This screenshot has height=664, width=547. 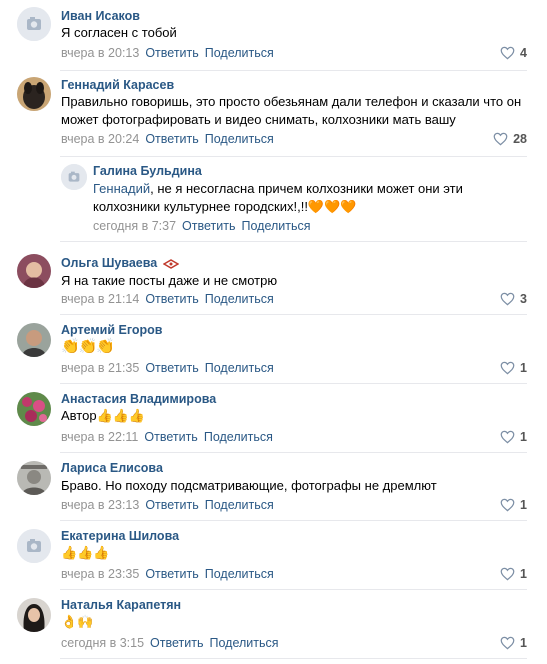 I want to click on comment-author: Артемий Егоров, so click(x=111, y=330).